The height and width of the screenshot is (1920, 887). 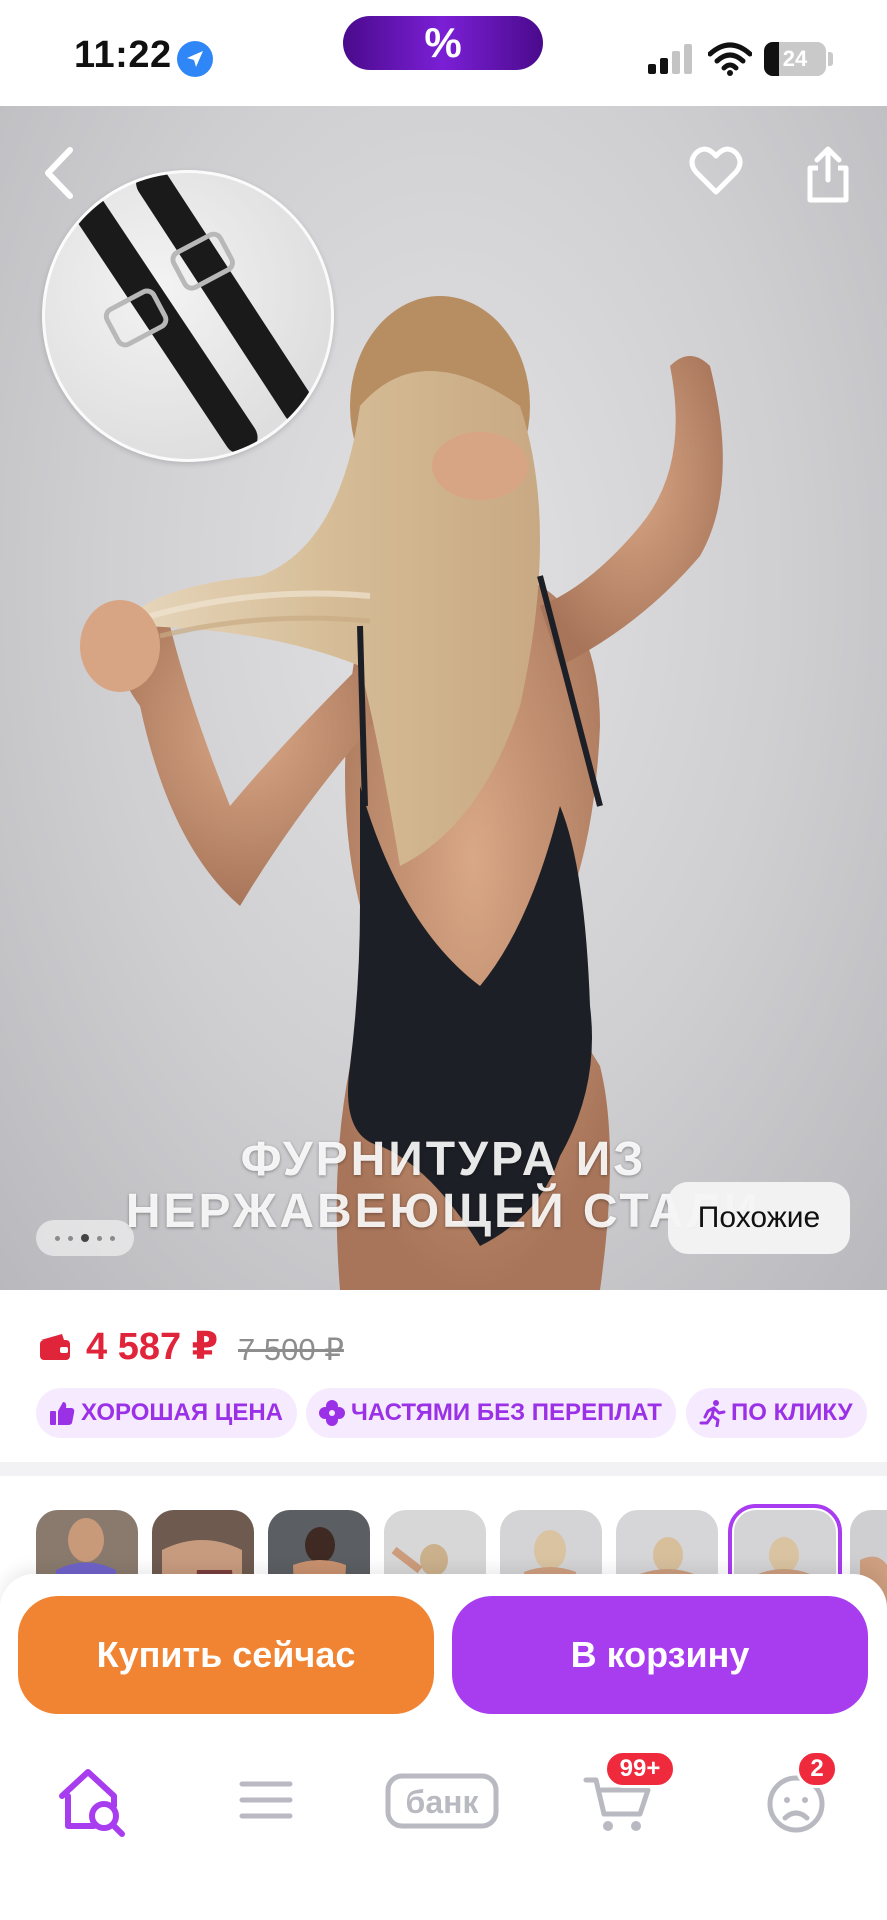 I want to click on current-price: 4 587 ₽, so click(x=152, y=1347).